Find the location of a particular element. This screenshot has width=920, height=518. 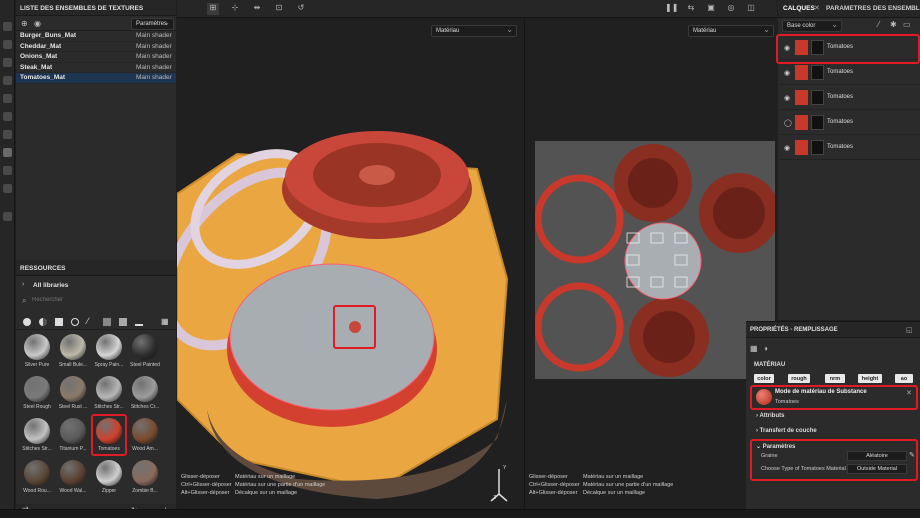

environment-filter-icon is located at coordinates (139, 322).